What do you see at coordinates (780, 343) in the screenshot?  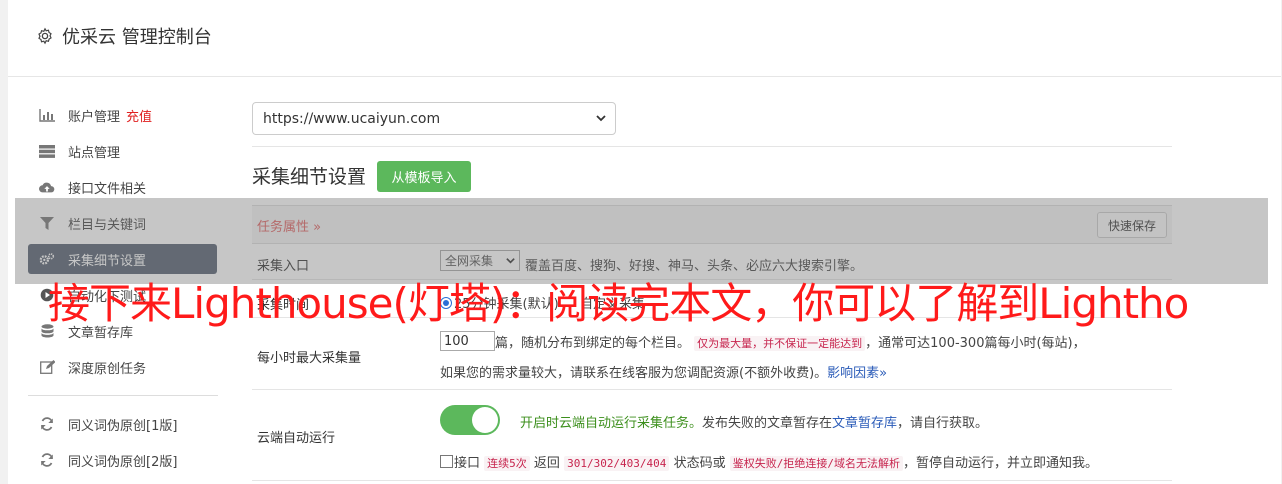 I see `max-warning-code: 仅为最大量，并不保证一定能达到` at bounding box center [780, 343].